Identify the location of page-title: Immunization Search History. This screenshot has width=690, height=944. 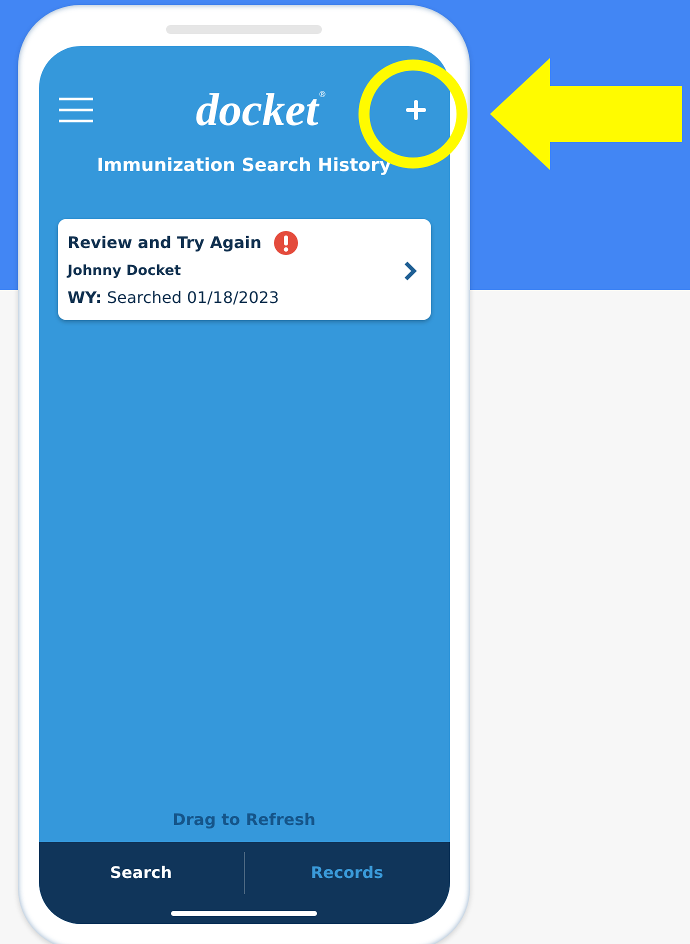
(244, 166).